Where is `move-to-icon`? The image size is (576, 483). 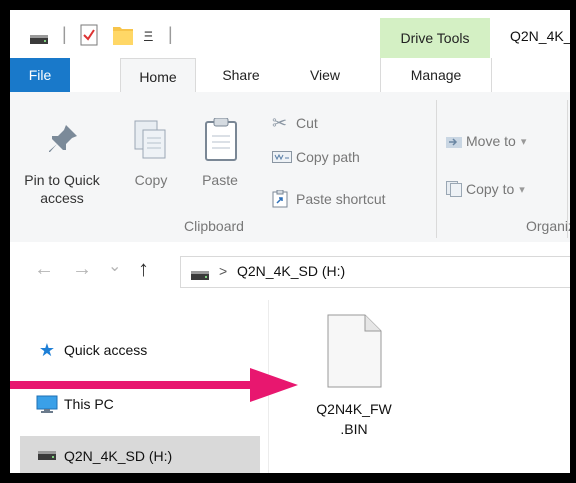
move-to-icon is located at coordinates (456, 141).